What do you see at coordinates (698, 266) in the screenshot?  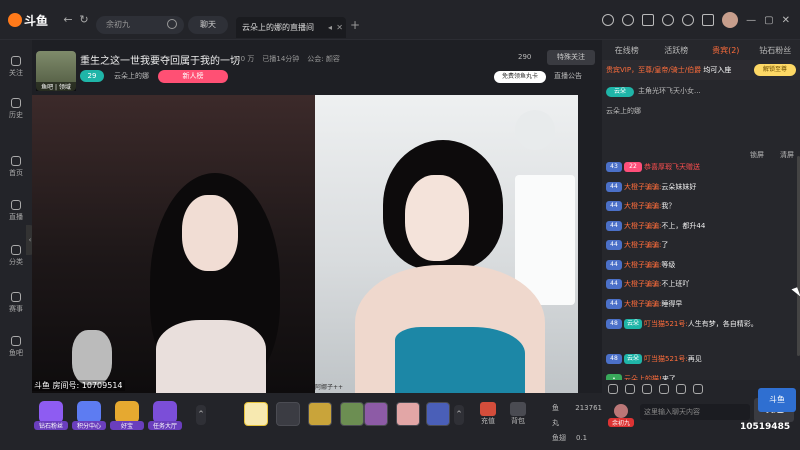 I see `chat-message: 44 大橙子骗骗:等级` at bounding box center [698, 266].